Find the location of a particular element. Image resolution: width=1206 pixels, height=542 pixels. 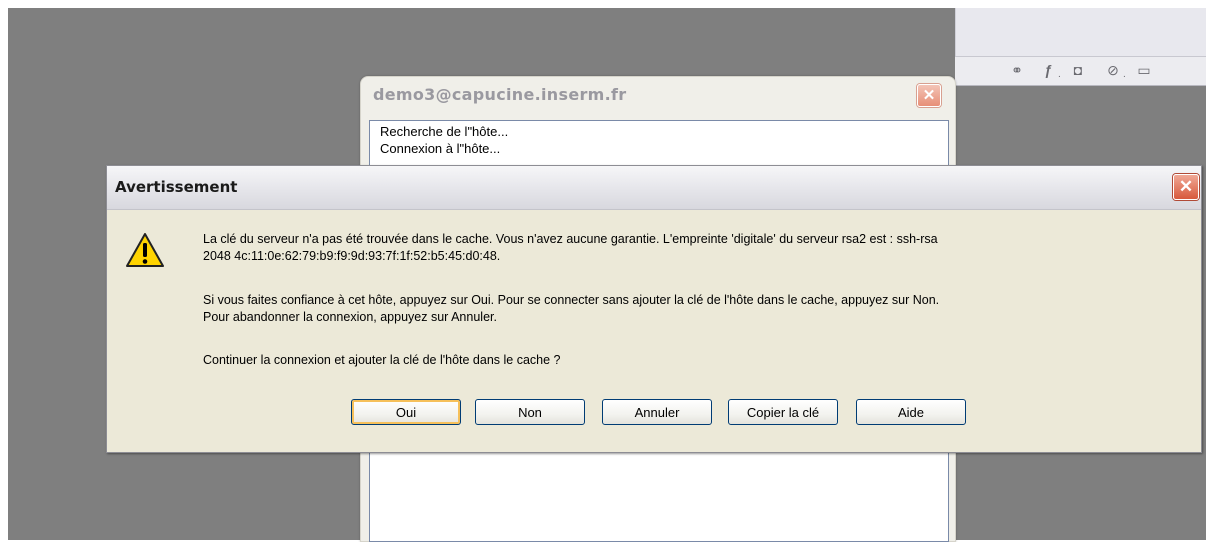

side-panel is located at coordinates (1080, 32).